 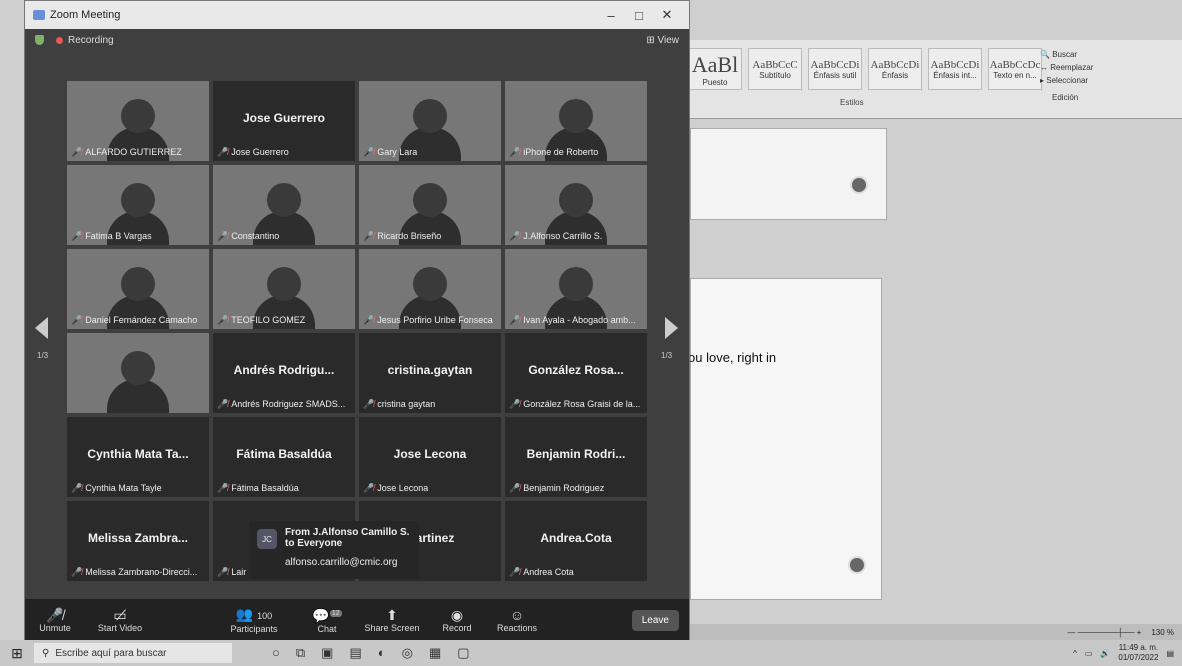 What do you see at coordinates (1105, 632) in the screenshot?
I see `zoom-slider-icon: — ───────┼── +` at bounding box center [1105, 632].